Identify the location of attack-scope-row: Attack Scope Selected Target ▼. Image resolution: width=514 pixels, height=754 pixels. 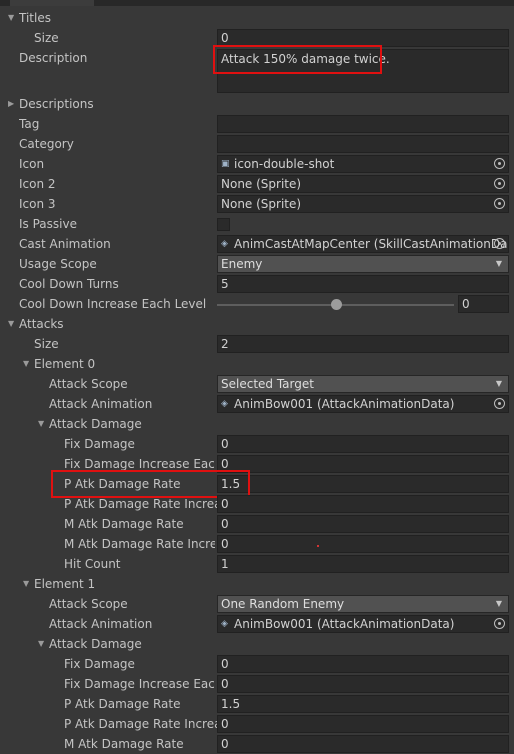
(257, 384).